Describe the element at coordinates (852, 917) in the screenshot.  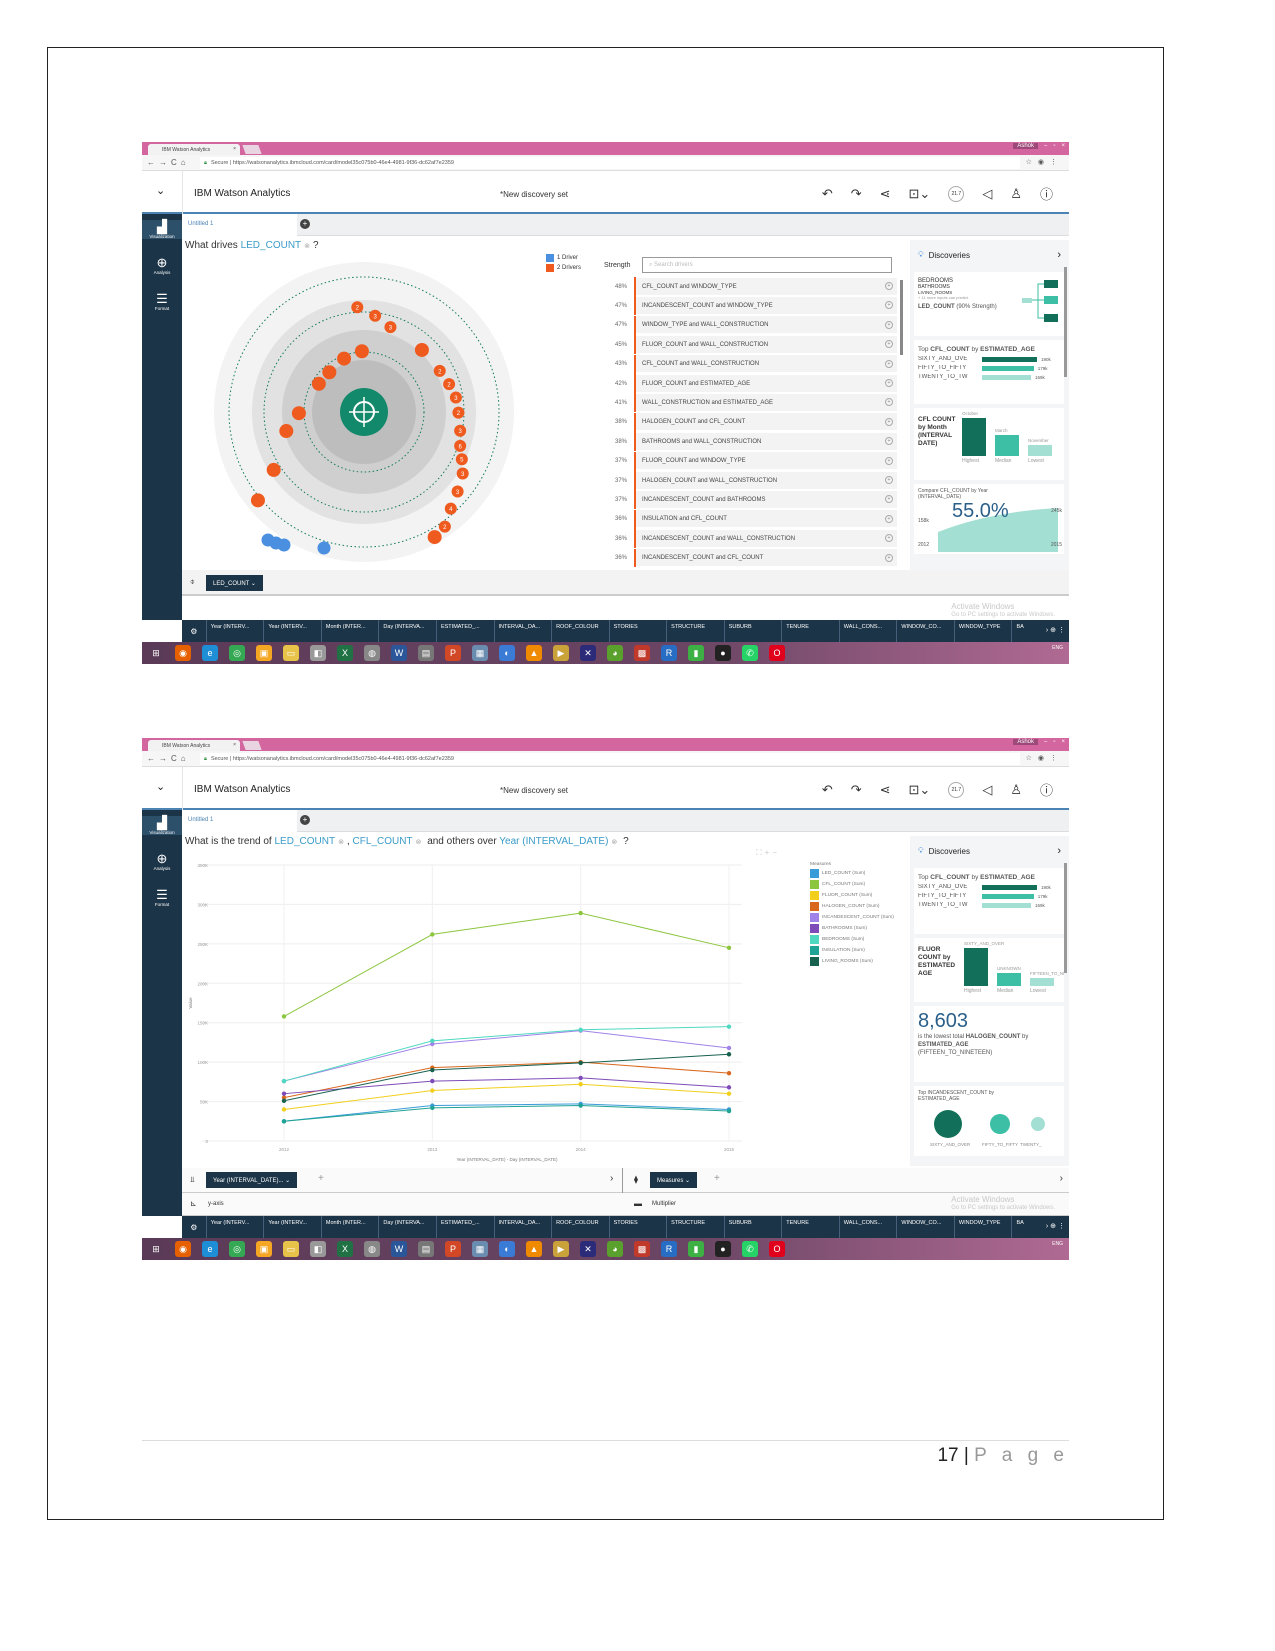
I see `legend-item: INCANDESCENT_COUNT (Sum)` at that location.